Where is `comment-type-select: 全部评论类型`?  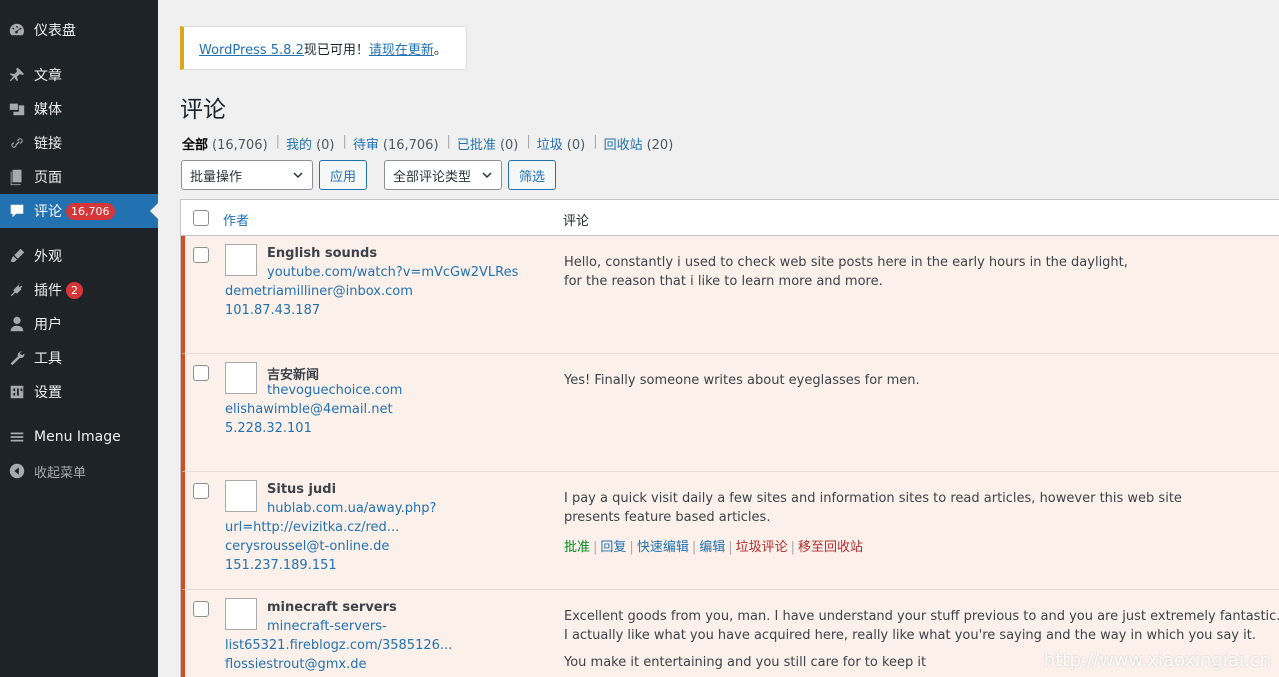
comment-type-select: 全部评论类型 is located at coordinates (443, 175).